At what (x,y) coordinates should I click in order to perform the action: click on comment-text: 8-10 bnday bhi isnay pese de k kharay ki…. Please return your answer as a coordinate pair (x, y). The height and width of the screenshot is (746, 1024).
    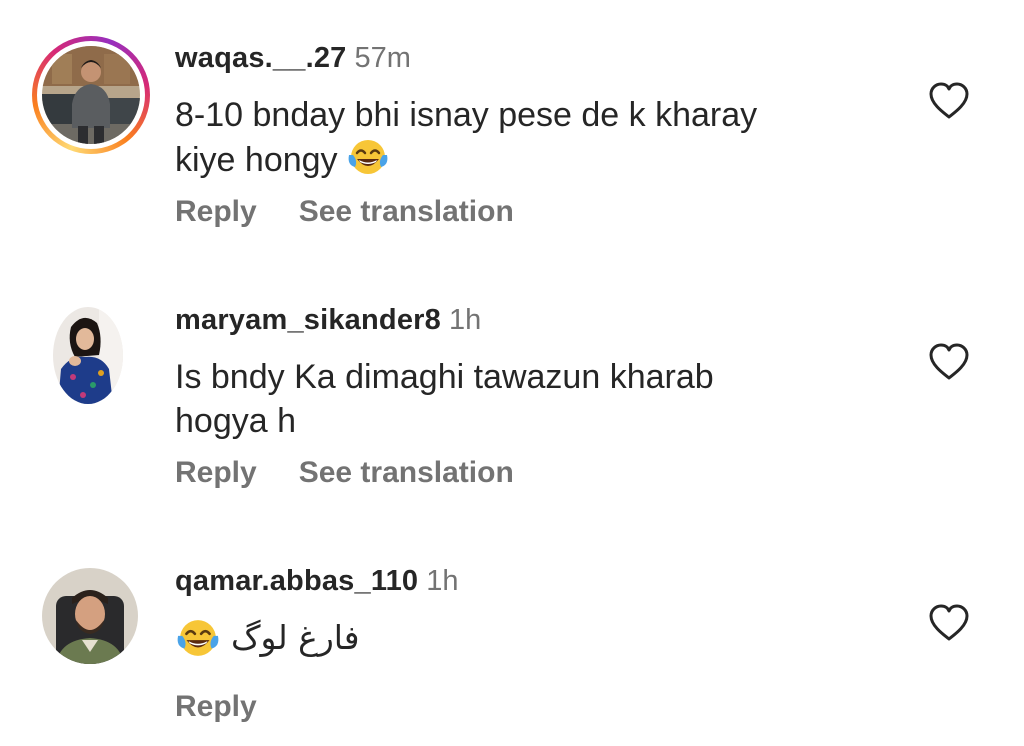
    Looking at the image, I should click on (525, 140).